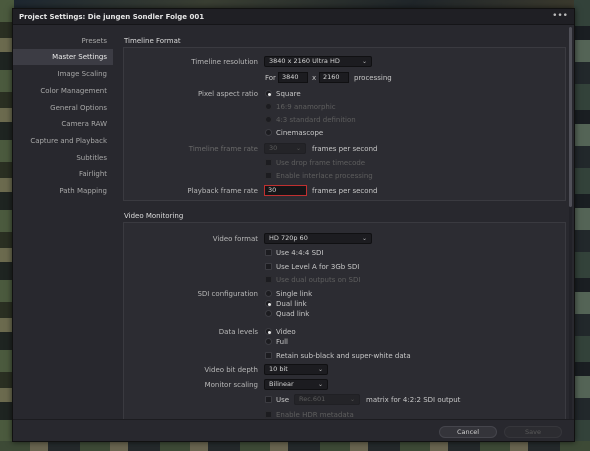 This screenshot has width=590, height=451. Describe the element at coordinates (154, 216) in the screenshot. I see `video-monitoring-heading: Video Monitoring` at that location.